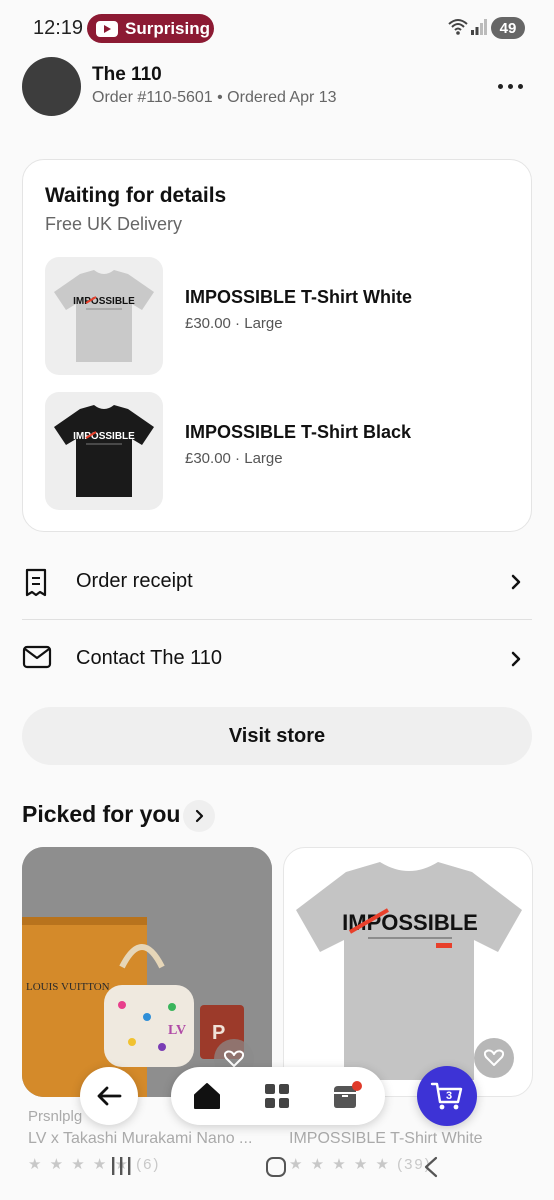 The height and width of the screenshot is (1200, 554). Describe the element at coordinates (36, 582) in the screenshot. I see `receipt-icon` at that location.